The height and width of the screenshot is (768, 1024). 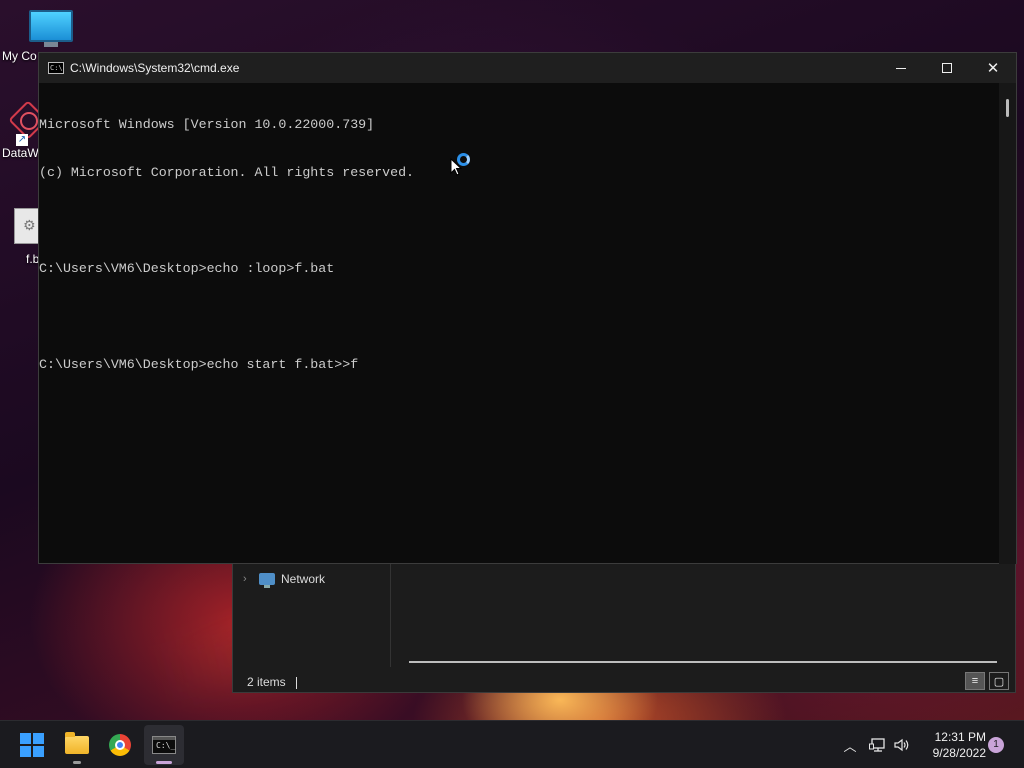 What do you see at coordinates (624, 627) in the screenshot?
I see `file-explorer-window: › Network 2 items ≡ ▢` at bounding box center [624, 627].